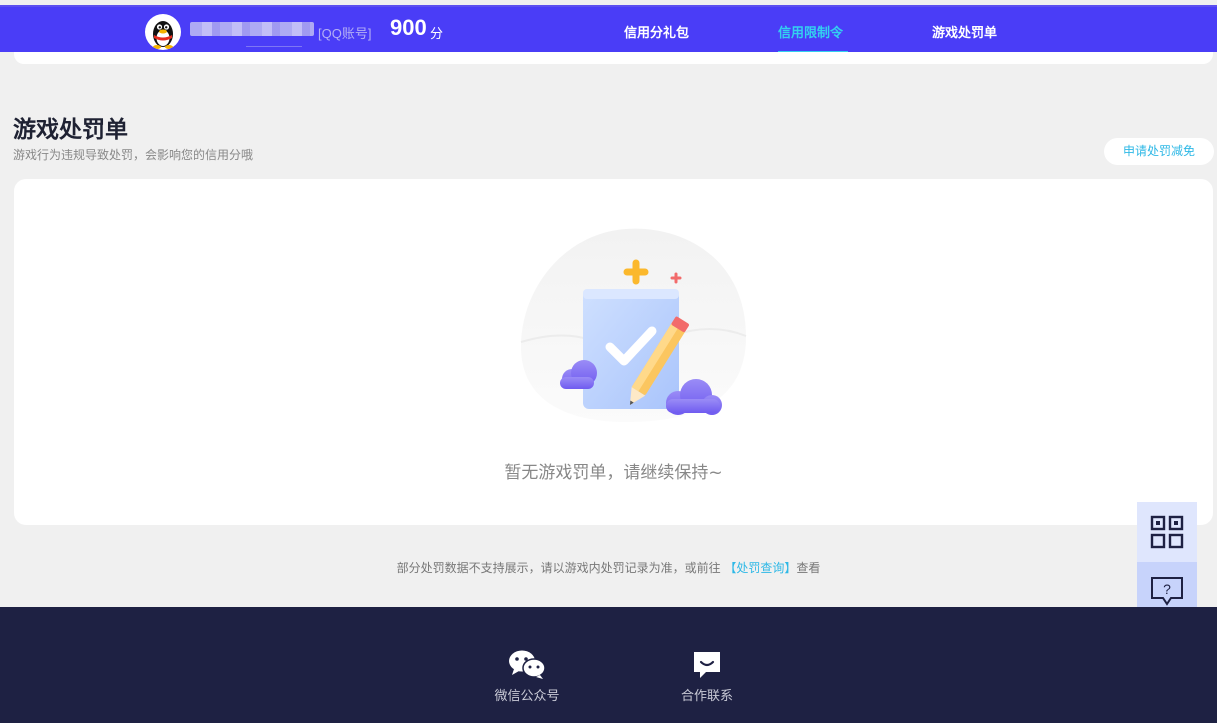 Image resolution: width=1217 pixels, height=723 pixels. What do you see at coordinates (808, 568) in the screenshot?
I see `note-suffix: 查看` at bounding box center [808, 568].